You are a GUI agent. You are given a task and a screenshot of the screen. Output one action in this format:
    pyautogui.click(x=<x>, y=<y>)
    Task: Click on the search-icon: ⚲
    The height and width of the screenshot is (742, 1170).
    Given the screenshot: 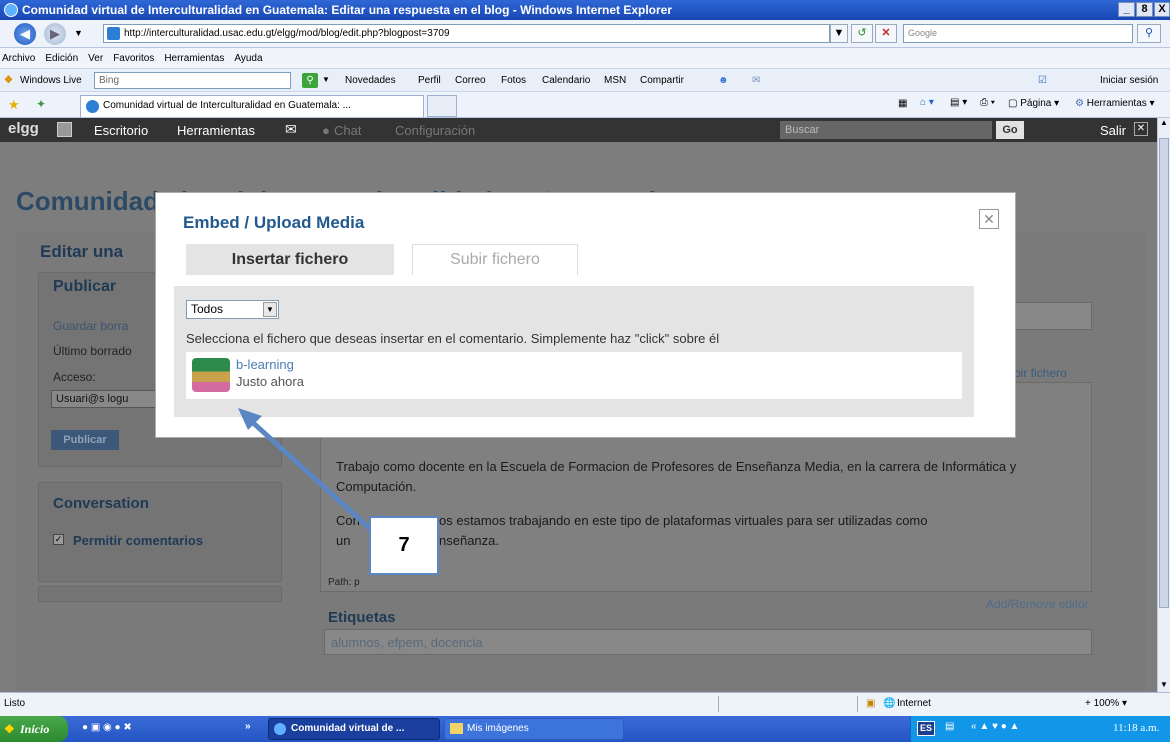 What is the action you would take?
    pyautogui.click(x=1149, y=33)
    